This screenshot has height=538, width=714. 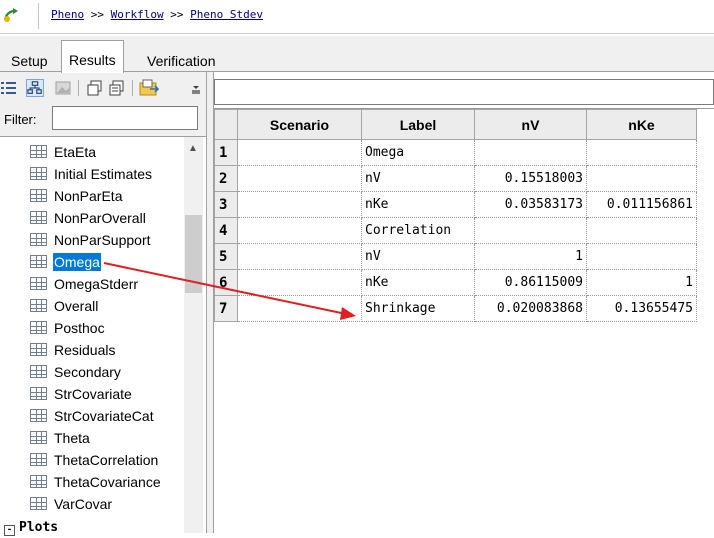 What do you see at coordinates (149, 88) in the screenshot?
I see `export-icon` at bounding box center [149, 88].